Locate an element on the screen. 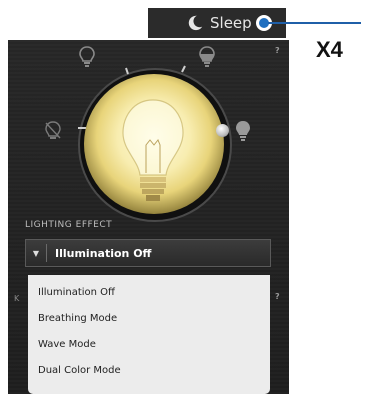 The width and height of the screenshot is (376, 394). dropdown-arrow-icon: ▼ is located at coordinates (36, 253).